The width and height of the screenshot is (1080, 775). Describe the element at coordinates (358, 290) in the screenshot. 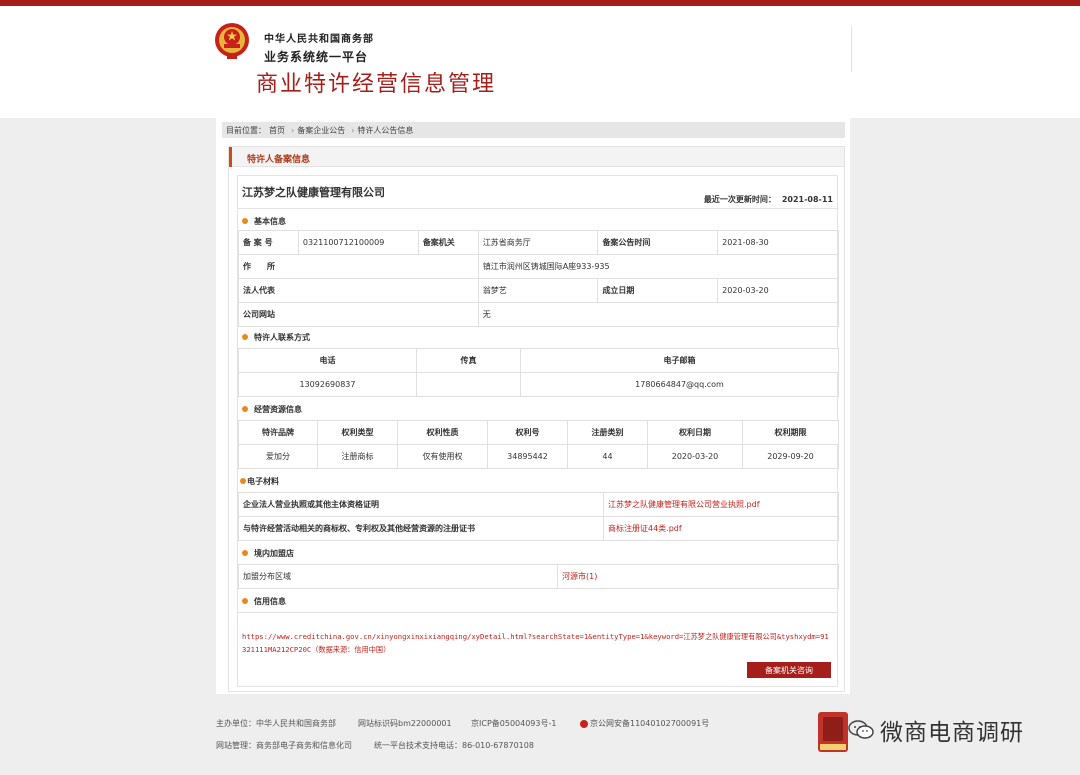

I see `legal-rep-label: 法人代表` at that location.